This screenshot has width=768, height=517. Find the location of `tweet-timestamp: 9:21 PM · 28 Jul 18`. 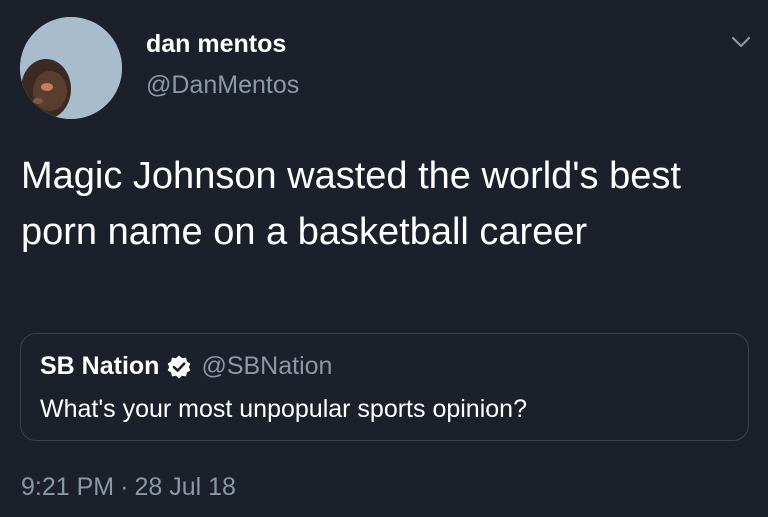

tweet-timestamp: 9:21 PM · 28 Jul 18 is located at coordinates (128, 487).